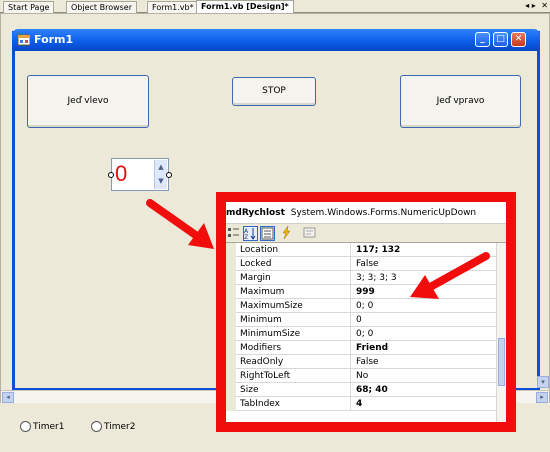 The height and width of the screenshot is (452, 550). Describe the element at coordinates (8, 397) in the screenshot. I see `scroll-left-icon: ◂` at that location.